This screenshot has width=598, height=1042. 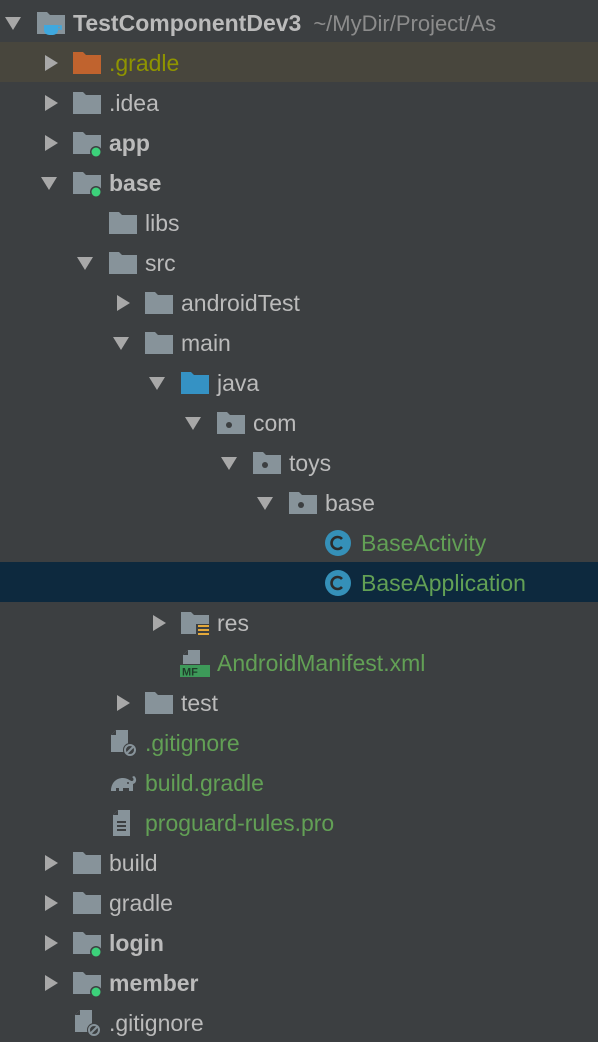 What do you see at coordinates (240, 823) in the screenshot?
I see `tree-item-label: proguard-rules.pro` at bounding box center [240, 823].